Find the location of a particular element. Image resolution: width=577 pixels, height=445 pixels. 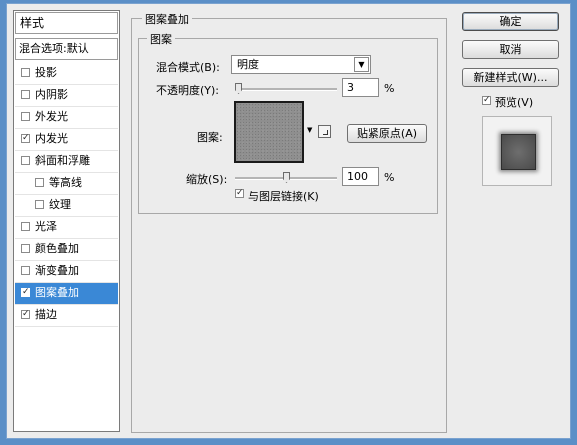

style-item-label: 描边 is located at coordinates (46, 314).